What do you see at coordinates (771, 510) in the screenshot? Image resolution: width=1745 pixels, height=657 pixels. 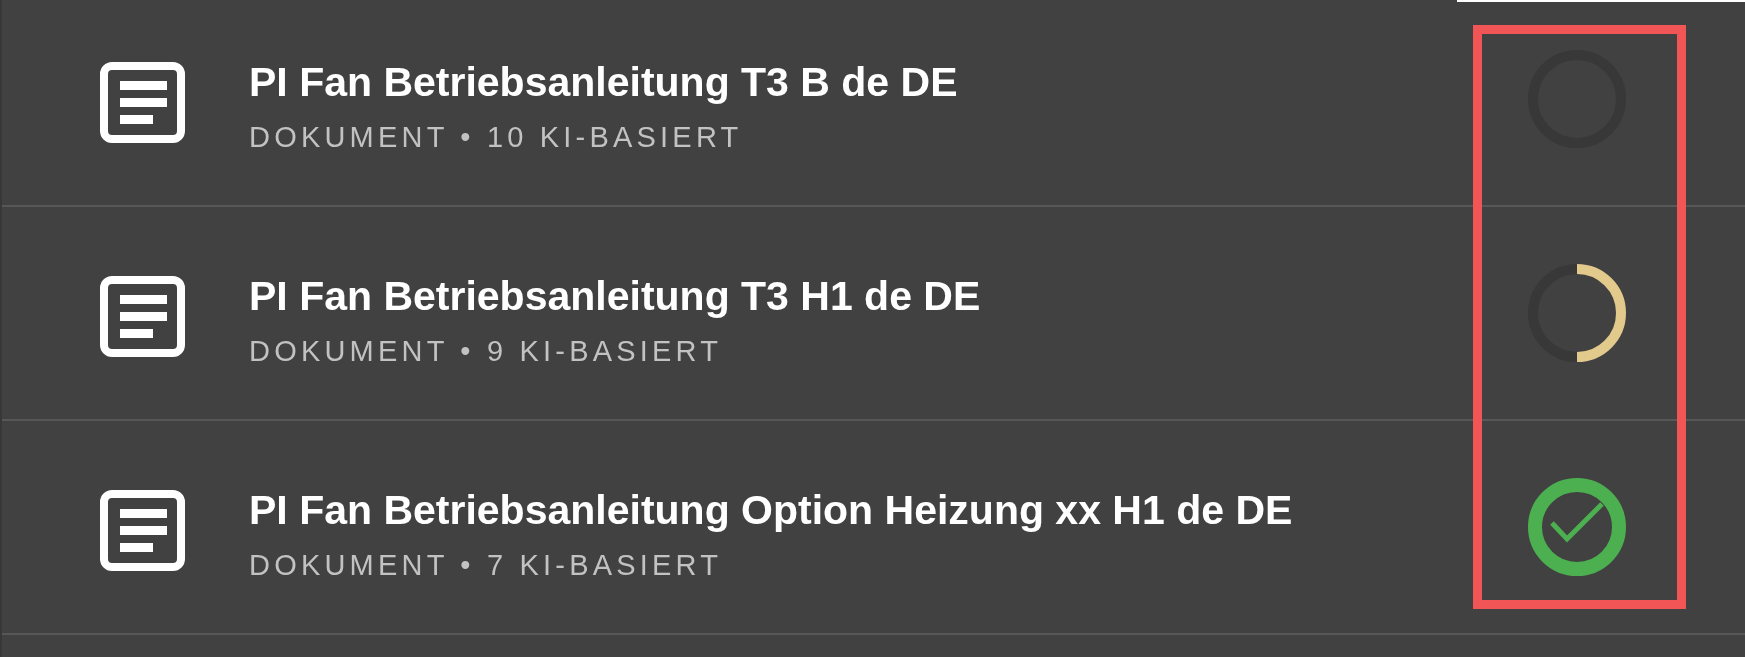 I see `document-title: PI Fan Betriebsanleitung Option Heizung xx H1 de DE` at bounding box center [771, 510].